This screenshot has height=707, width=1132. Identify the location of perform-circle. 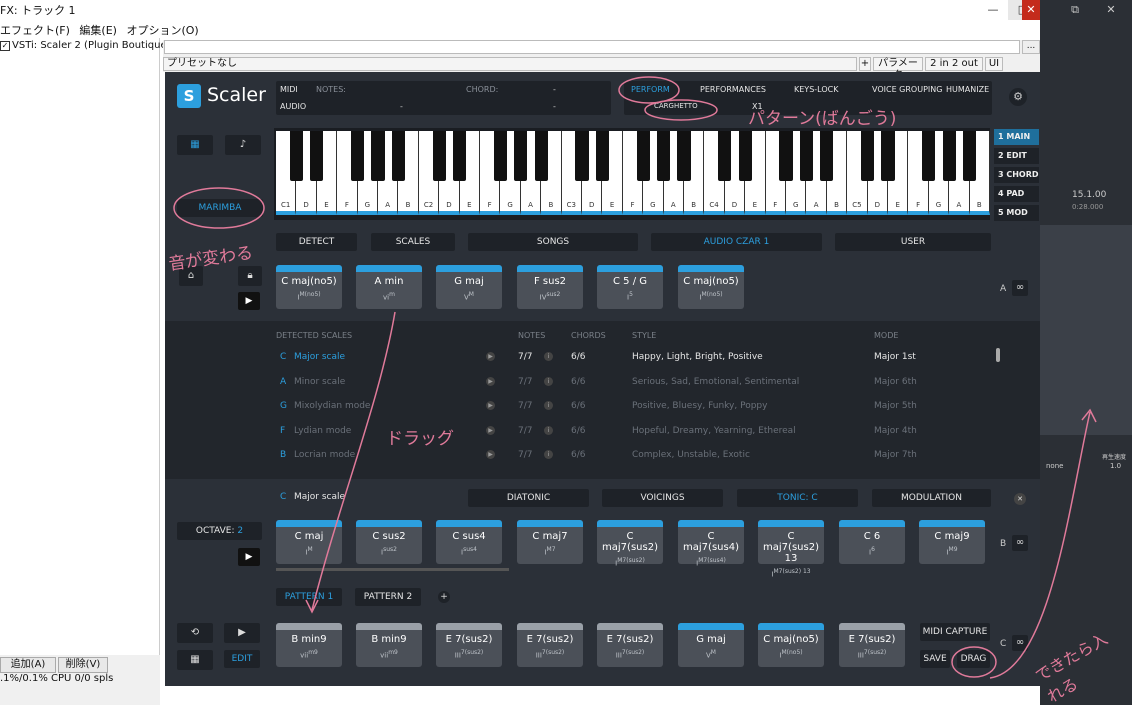
(649, 90).